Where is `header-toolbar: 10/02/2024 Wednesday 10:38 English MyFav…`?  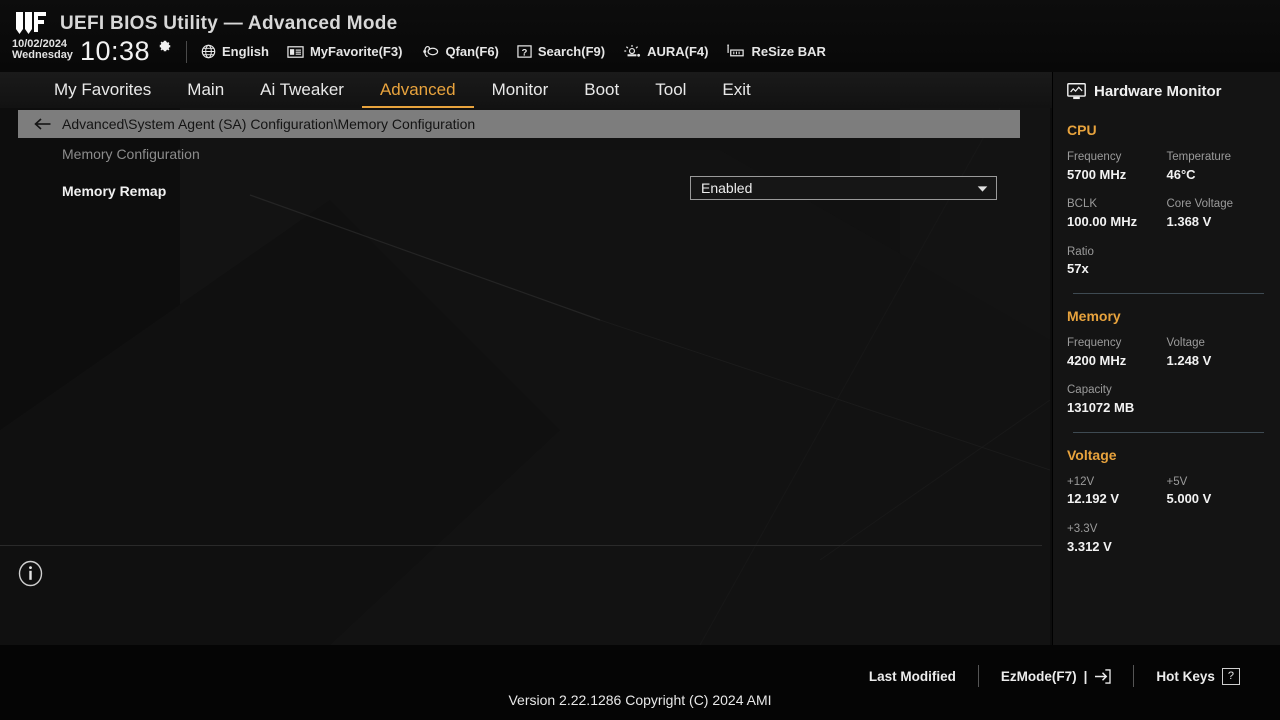 header-toolbar: 10/02/2024 Wednesday 10:38 English MyFav… is located at coordinates (428, 51).